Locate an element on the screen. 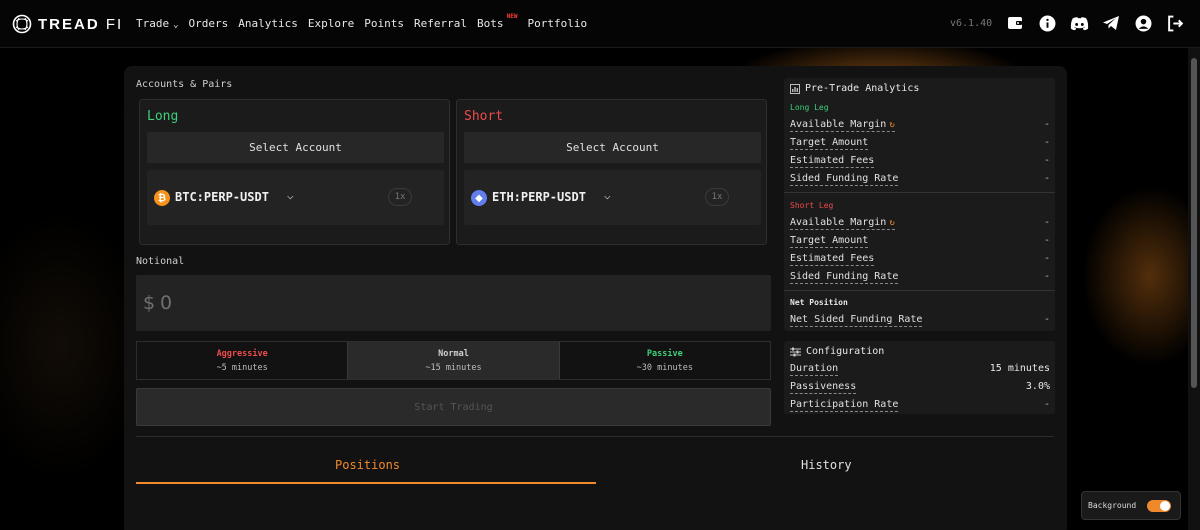  brand-logo: TREAD FI is located at coordinates (67, 24).